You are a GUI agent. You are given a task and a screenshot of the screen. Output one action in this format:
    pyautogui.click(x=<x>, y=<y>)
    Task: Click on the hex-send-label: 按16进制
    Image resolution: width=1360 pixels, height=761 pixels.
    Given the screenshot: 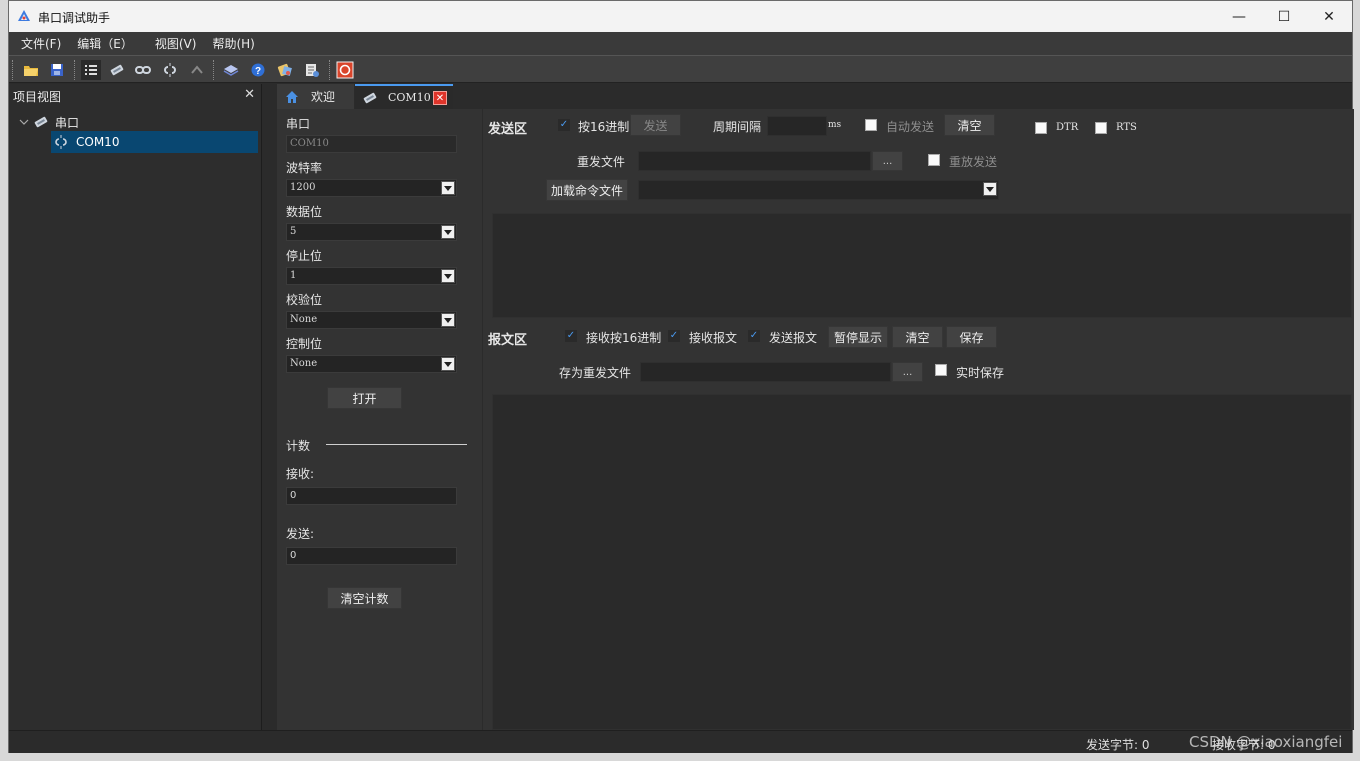 What is the action you would take?
    pyautogui.click(x=604, y=127)
    